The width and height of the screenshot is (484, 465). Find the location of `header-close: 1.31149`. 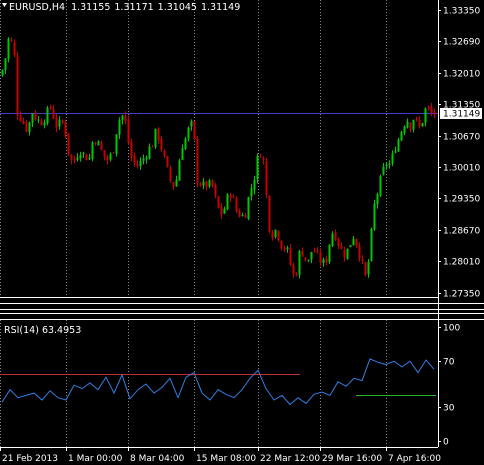

header-close: 1.31149 is located at coordinates (220, 7).